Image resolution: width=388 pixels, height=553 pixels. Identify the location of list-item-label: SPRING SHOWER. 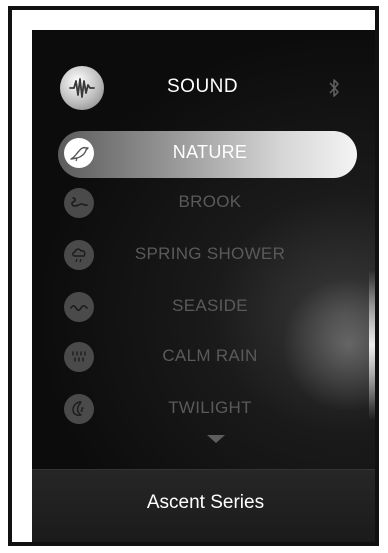
(210, 253).